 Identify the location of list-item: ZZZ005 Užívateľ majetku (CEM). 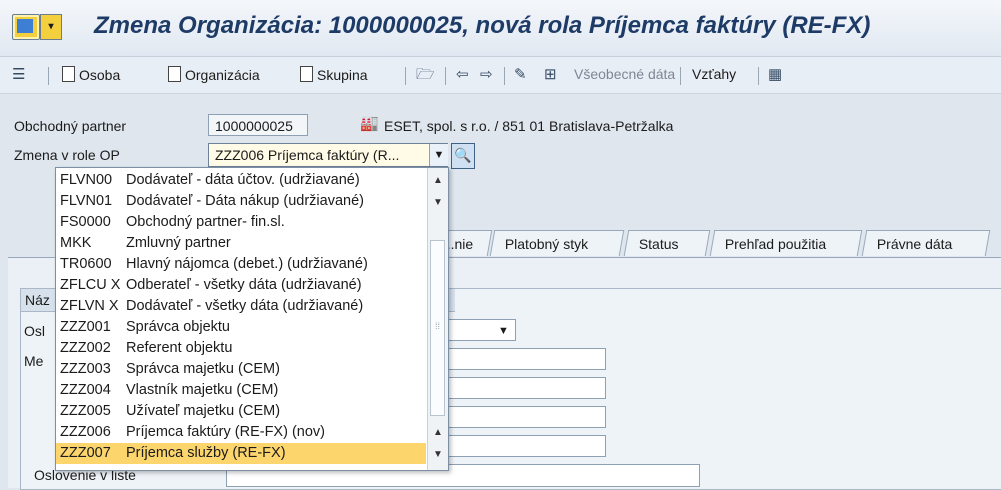
(241, 411).